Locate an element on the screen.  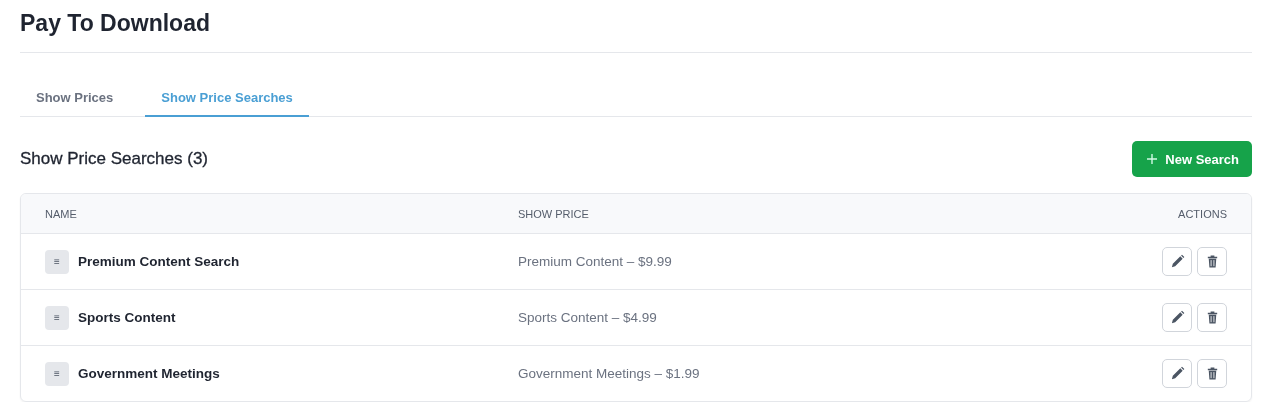
section-title: Show Price Searches (3) is located at coordinates (114, 159).